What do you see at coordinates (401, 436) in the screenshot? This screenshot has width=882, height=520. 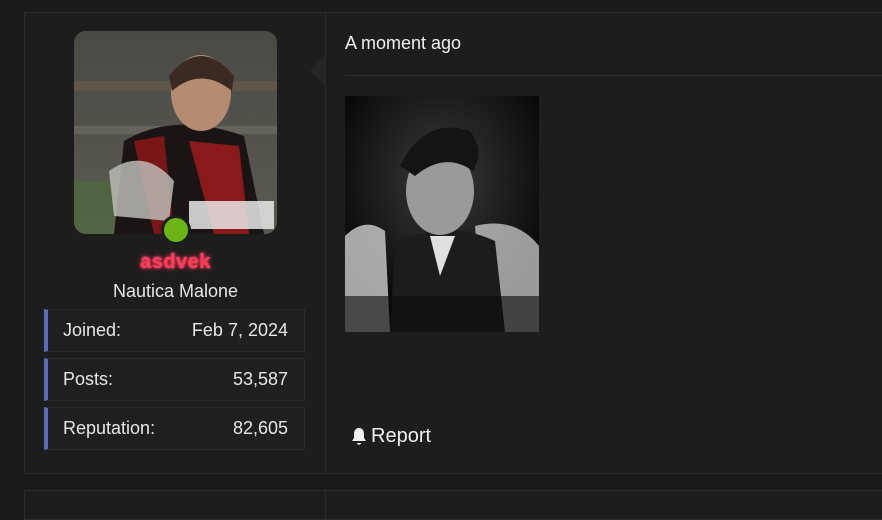 I see `report-label: Report` at bounding box center [401, 436].